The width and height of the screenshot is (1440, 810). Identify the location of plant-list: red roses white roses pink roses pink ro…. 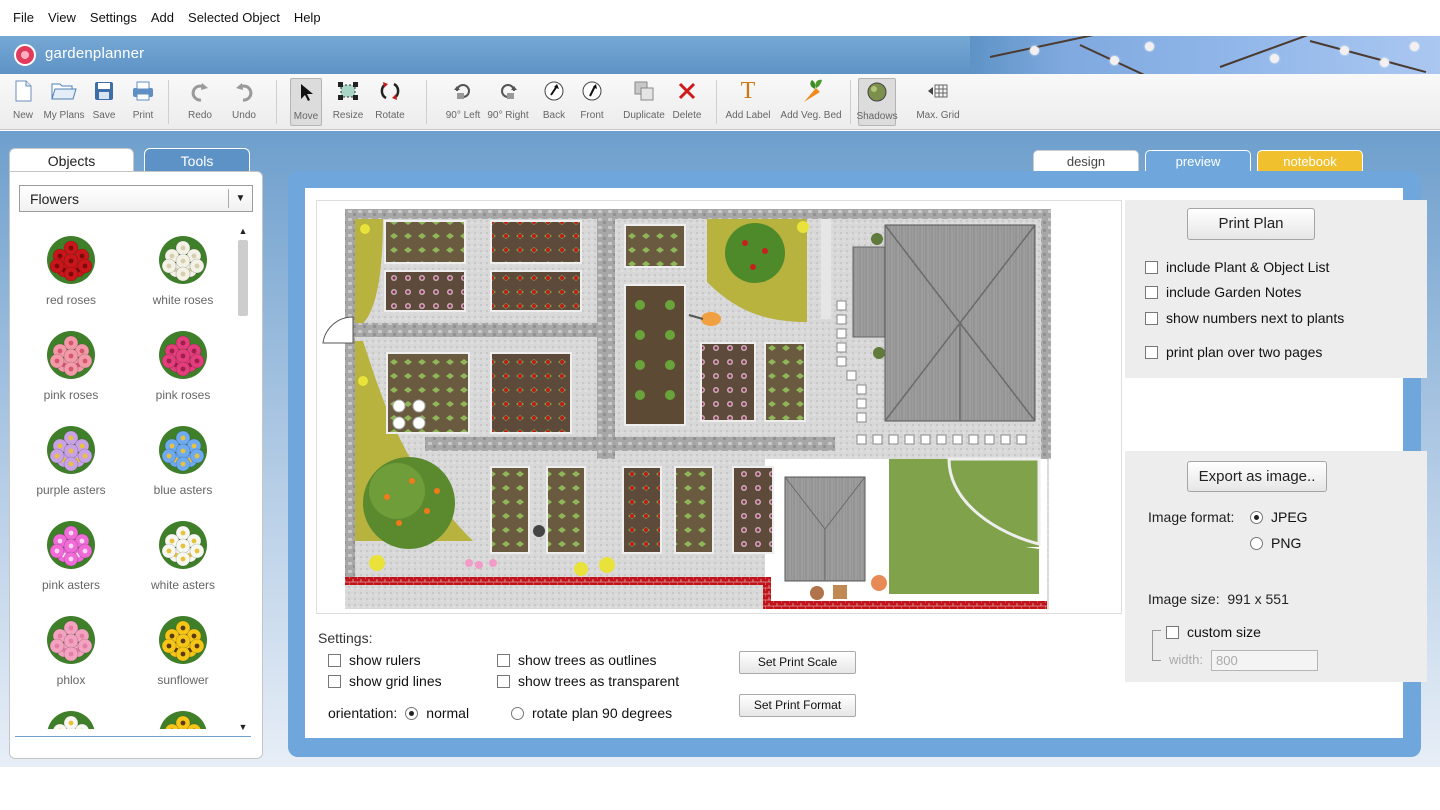
(125, 476).